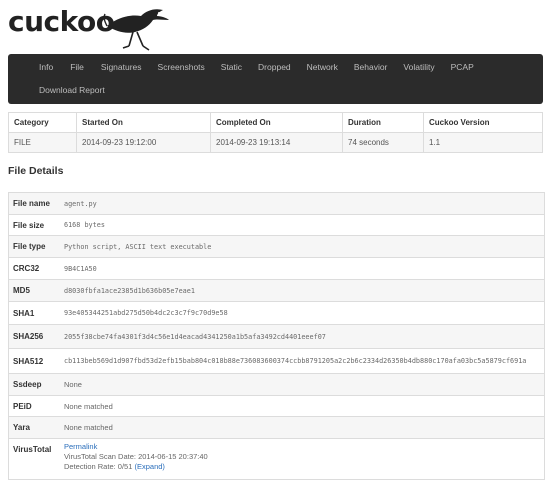 The width and height of the screenshot is (550, 480). I want to click on nav-download-report: Download Report, so click(72, 92).